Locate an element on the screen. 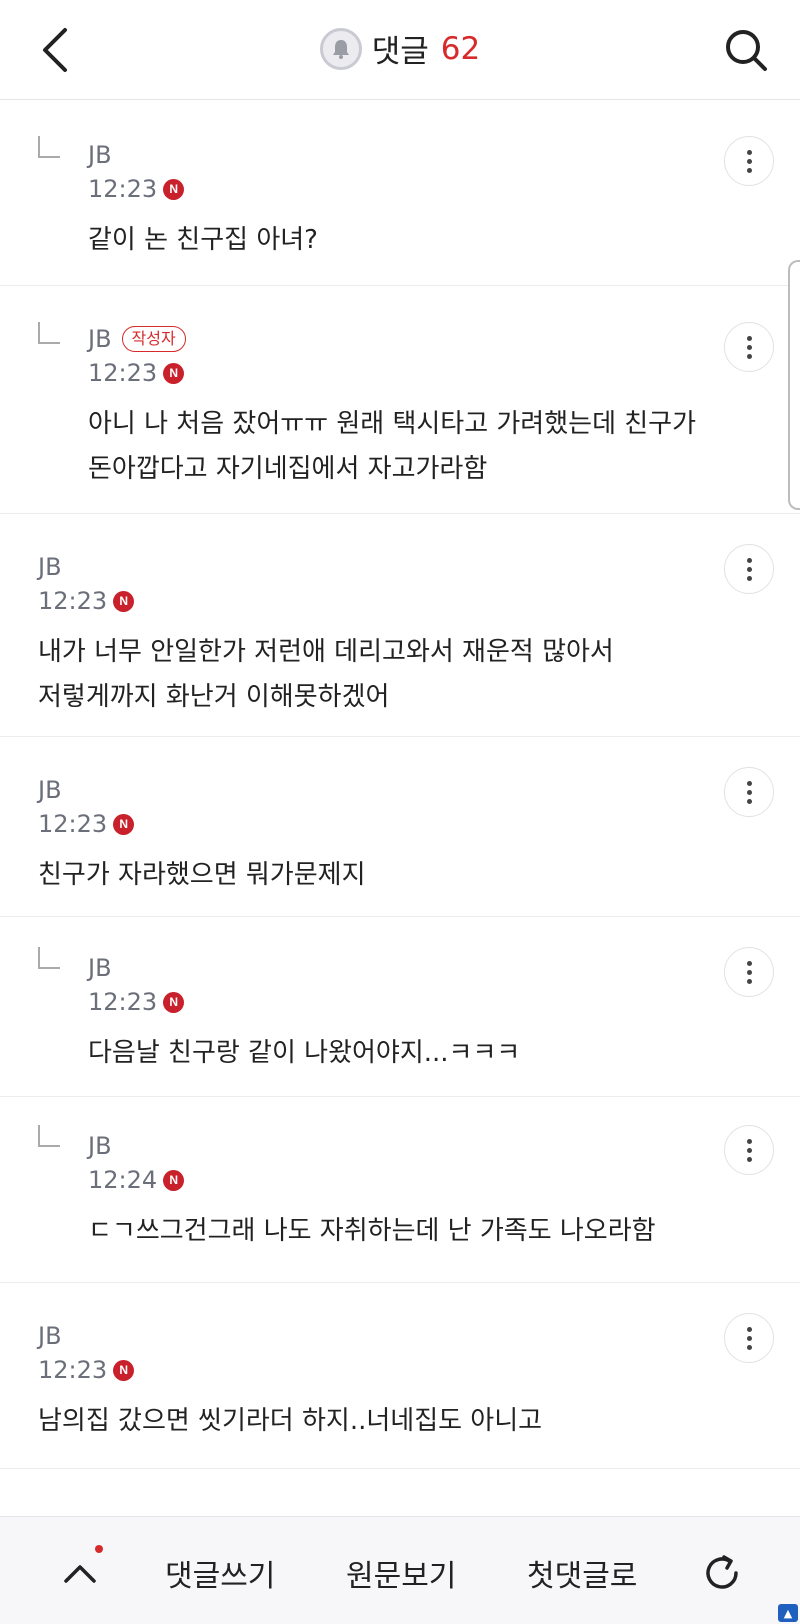 The width and height of the screenshot is (800, 1624). comment-item: JB 12:23 N 같이 논 친구집 아녀? is located at coordinates (400, 193).